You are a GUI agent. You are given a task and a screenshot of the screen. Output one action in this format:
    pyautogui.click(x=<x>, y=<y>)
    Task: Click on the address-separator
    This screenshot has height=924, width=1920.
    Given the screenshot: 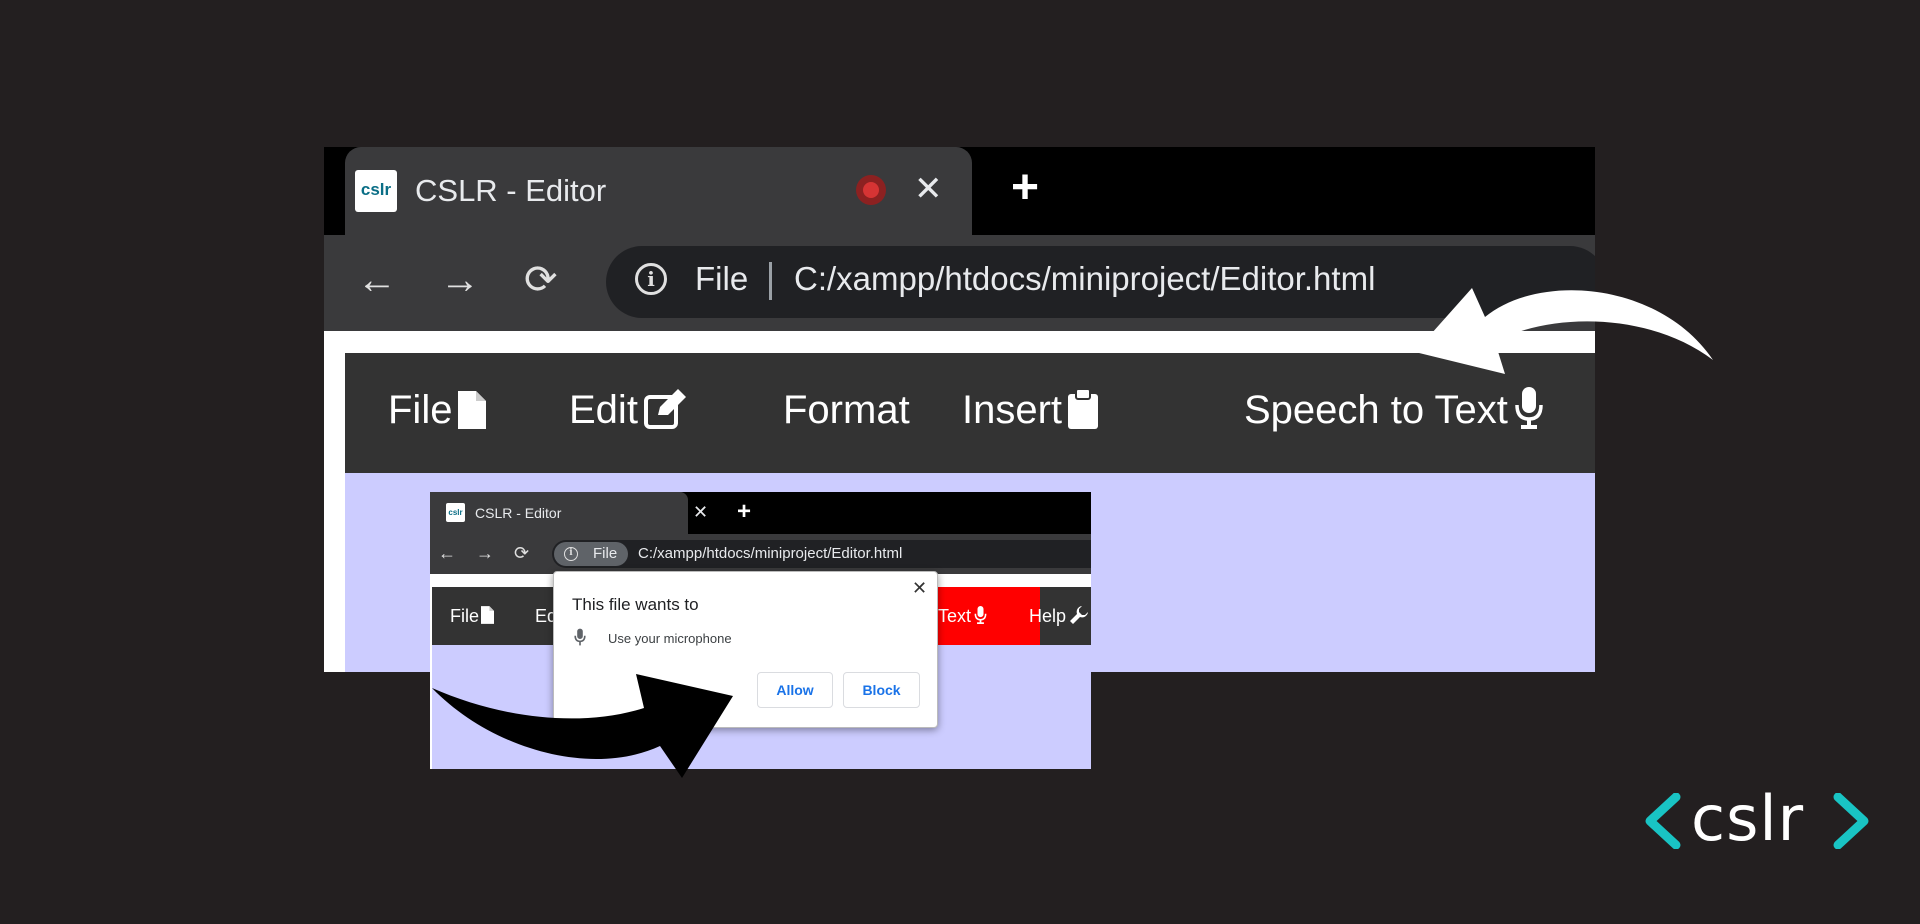 What is the action you would take?
    pyautogui.click(x=770, y=281)
    